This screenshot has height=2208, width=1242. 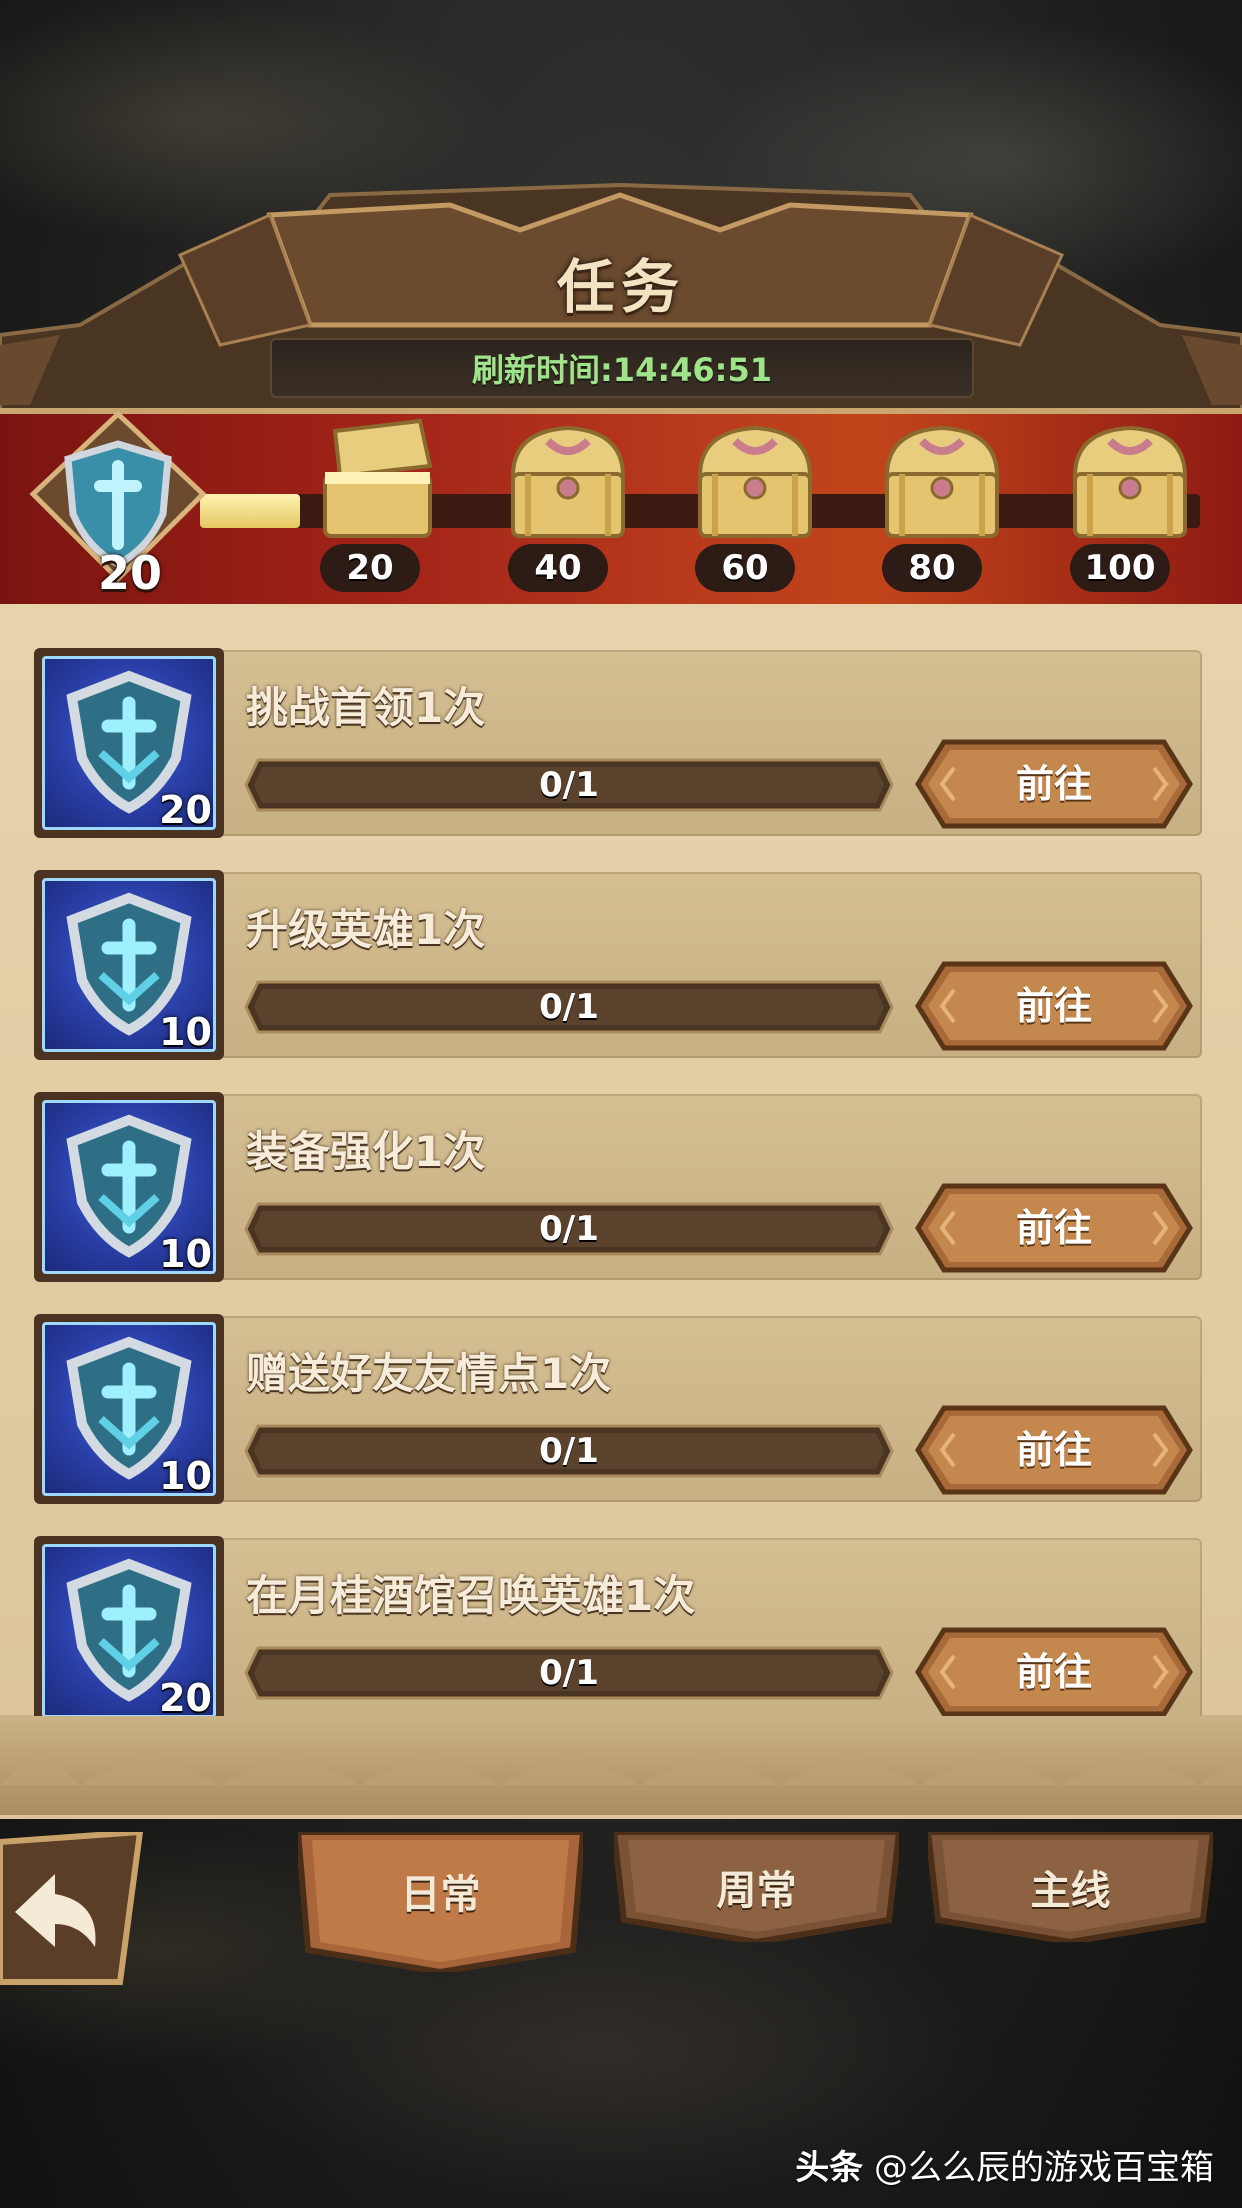 I want to click on page-title: 任务, so click(x=620, y=287).